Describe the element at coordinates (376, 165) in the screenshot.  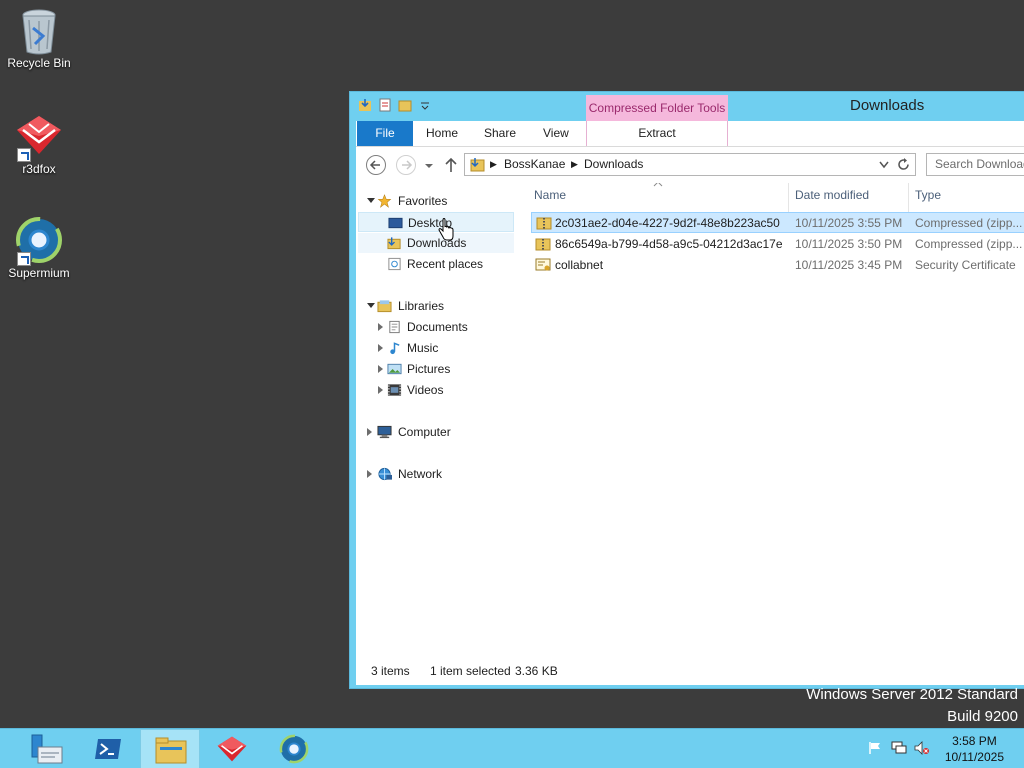
I see `back-button` at that location.